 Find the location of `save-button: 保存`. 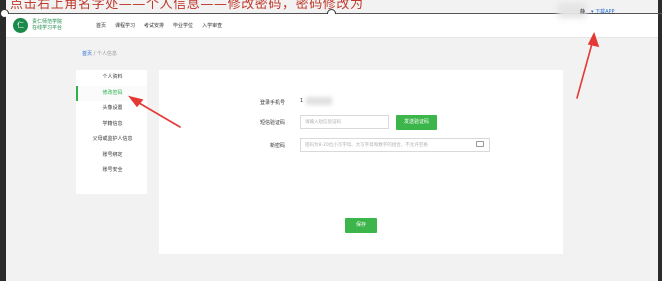

save-button: 保存 is located at coordinates (361, 225).